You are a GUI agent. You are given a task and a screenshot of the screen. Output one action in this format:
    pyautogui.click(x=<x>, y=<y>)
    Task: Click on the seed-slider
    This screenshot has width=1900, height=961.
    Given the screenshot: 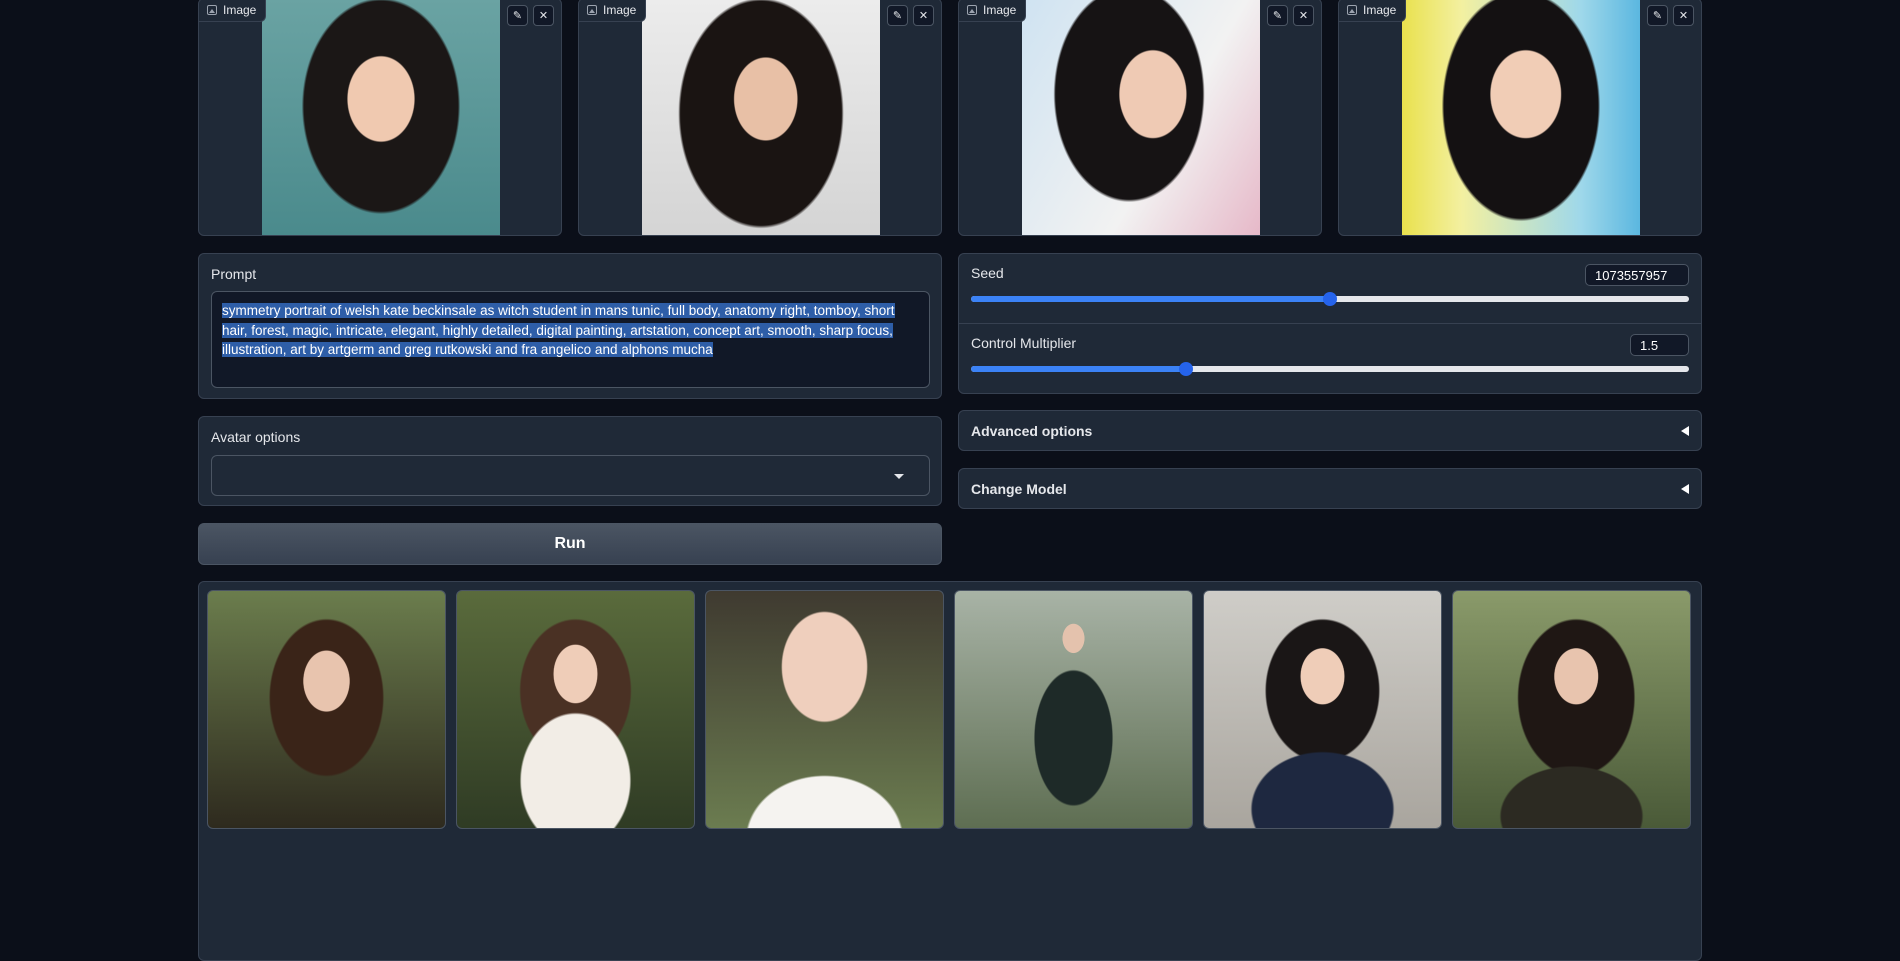 What is the action you would take?
    pyautogui.click(x=1330, y=299)
    